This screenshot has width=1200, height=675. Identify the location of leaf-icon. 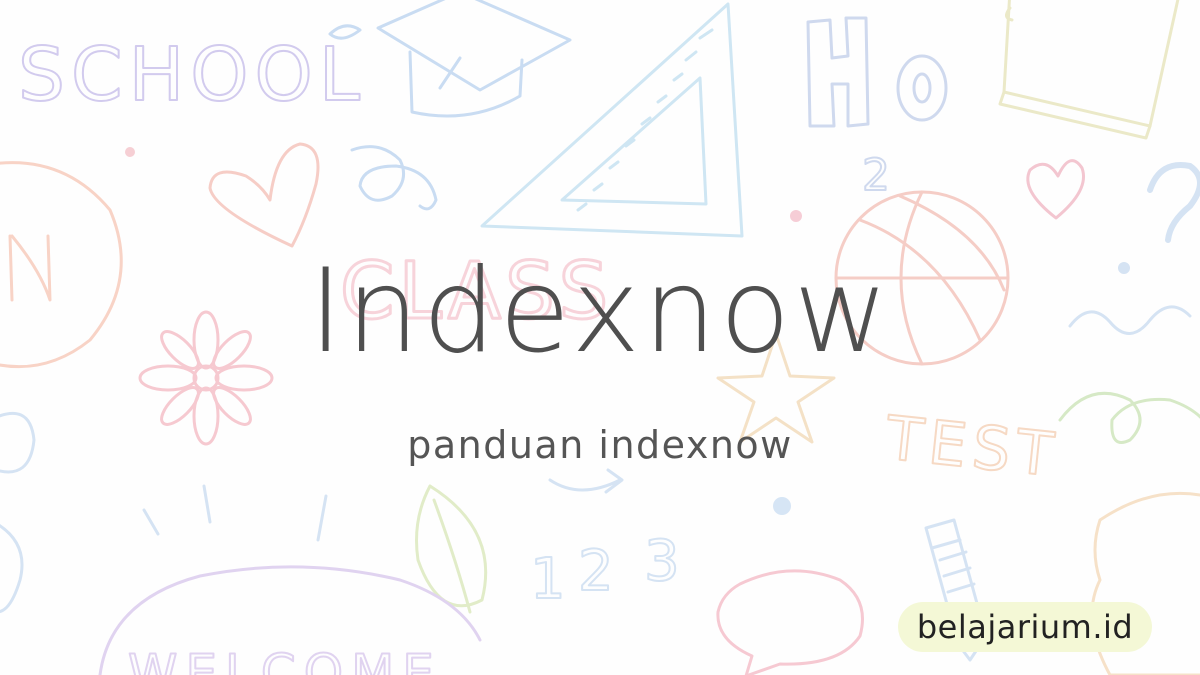
(451, 549).